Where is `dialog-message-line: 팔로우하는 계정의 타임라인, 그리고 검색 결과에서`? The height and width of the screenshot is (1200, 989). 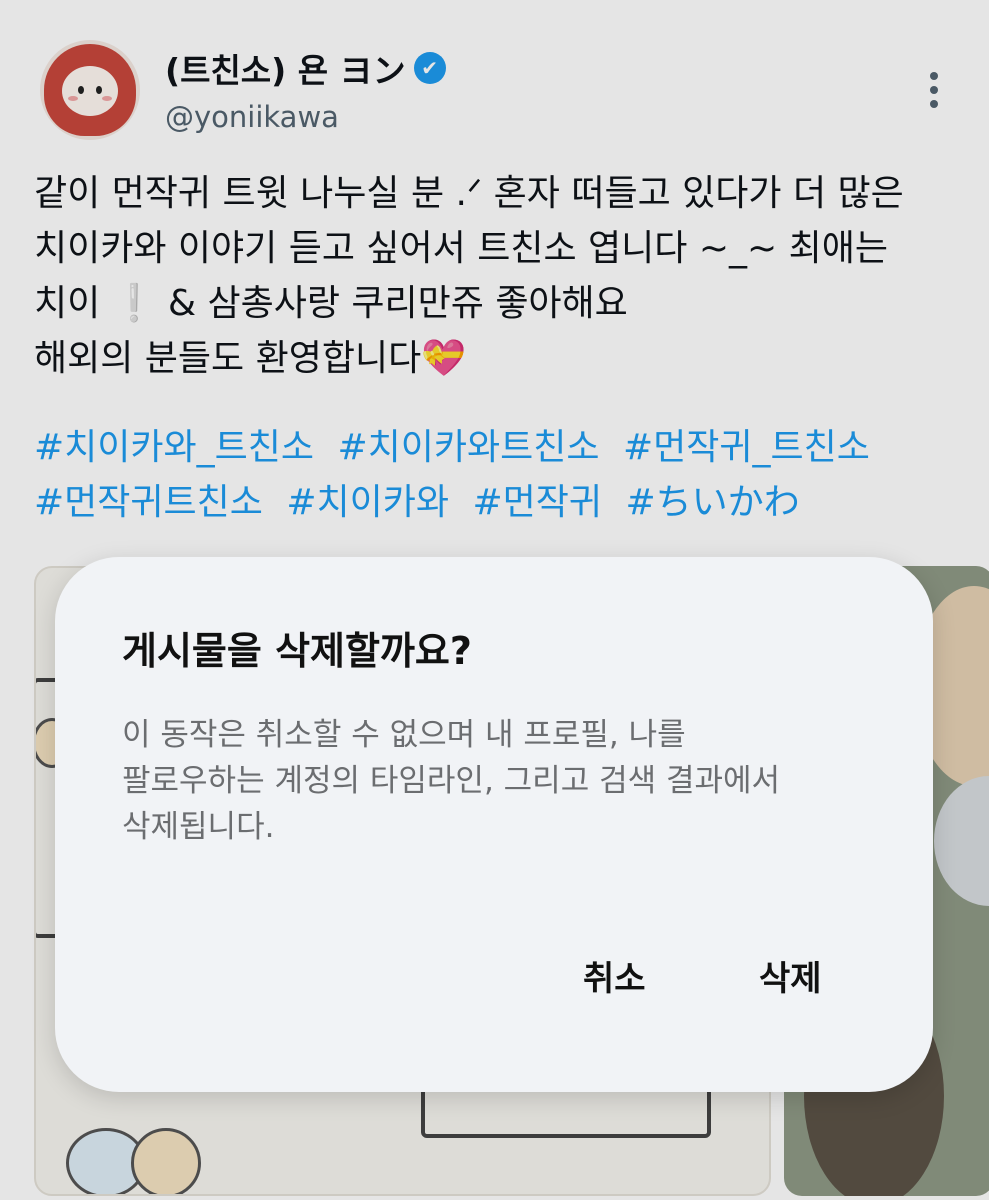
dialog-message-line: 팔로우하는 계정의 타임라인, 그리고 검색 결과에서 is located at coordinates (451, 781).